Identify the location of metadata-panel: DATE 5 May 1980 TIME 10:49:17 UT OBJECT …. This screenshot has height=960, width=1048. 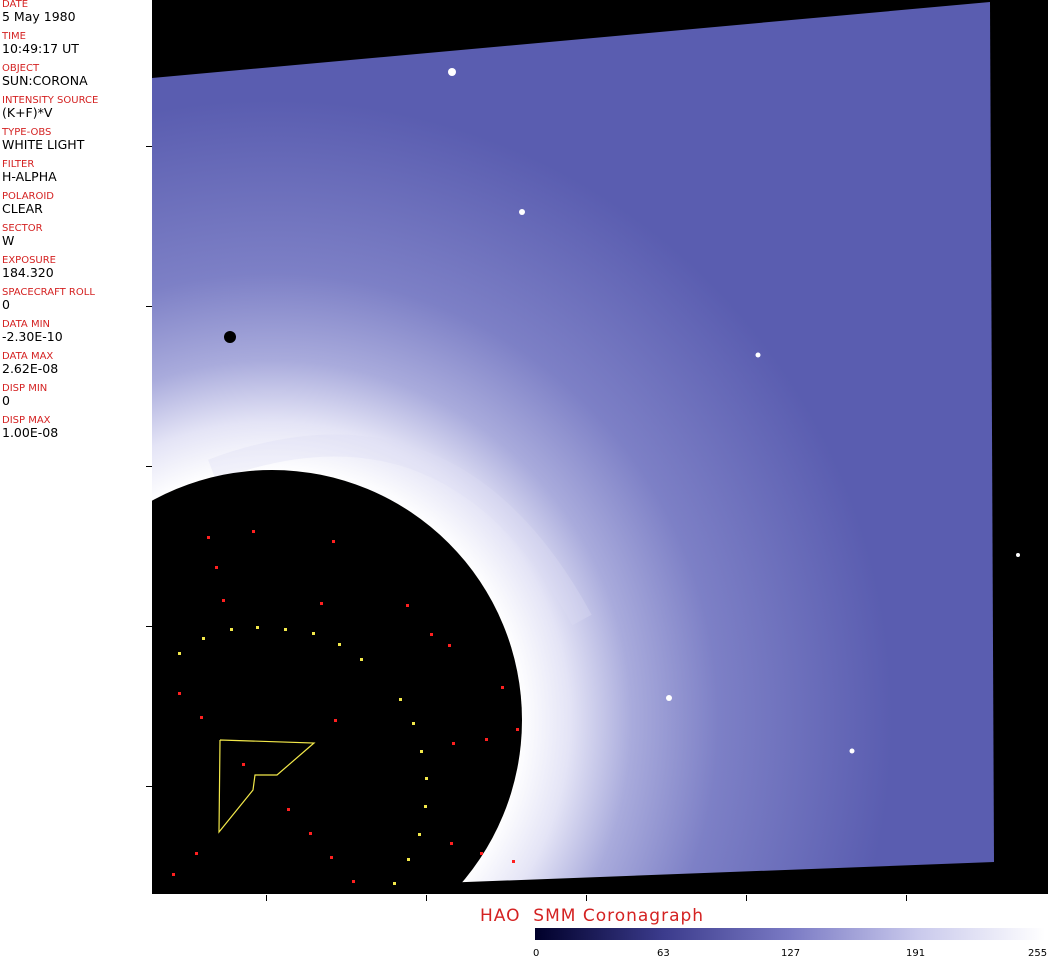
(76, 447).